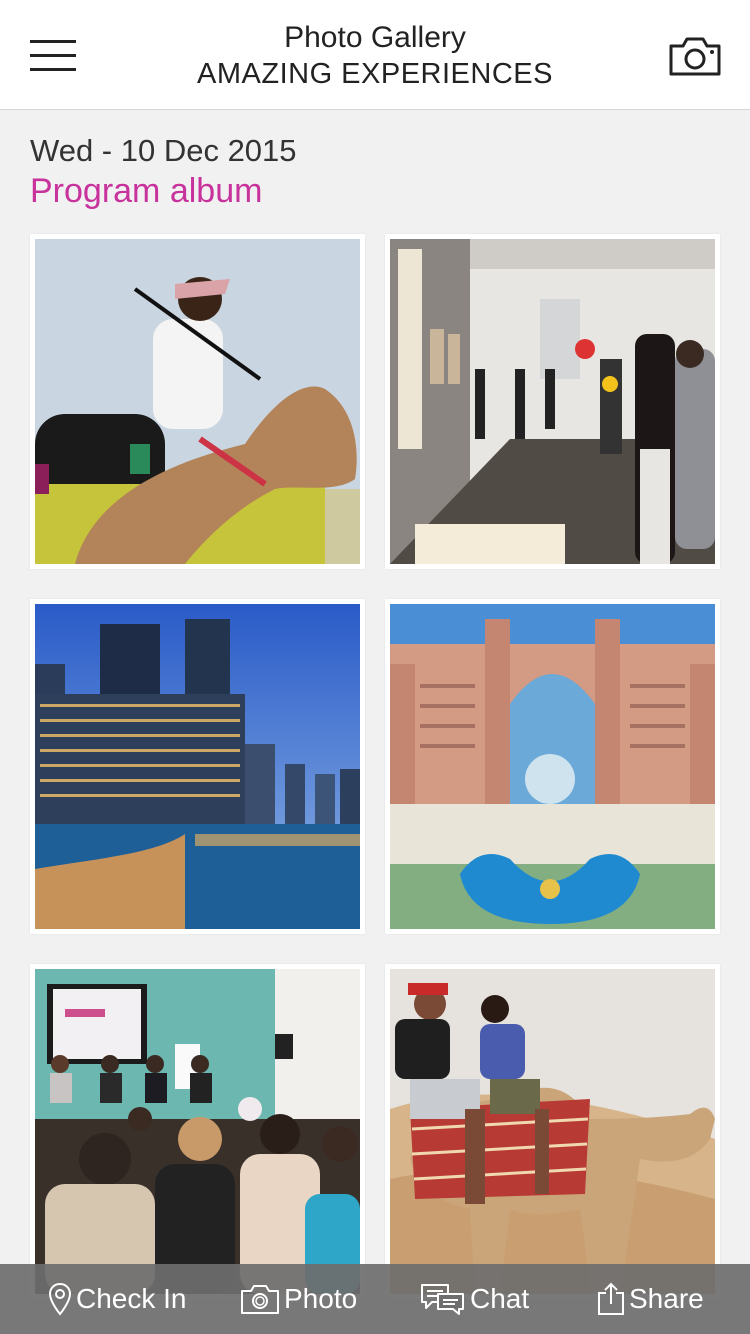 Image resolution: width=750 pixels, height=1334 pixels. I want to click on chat-bubbles-icon, so click(442, 1299).